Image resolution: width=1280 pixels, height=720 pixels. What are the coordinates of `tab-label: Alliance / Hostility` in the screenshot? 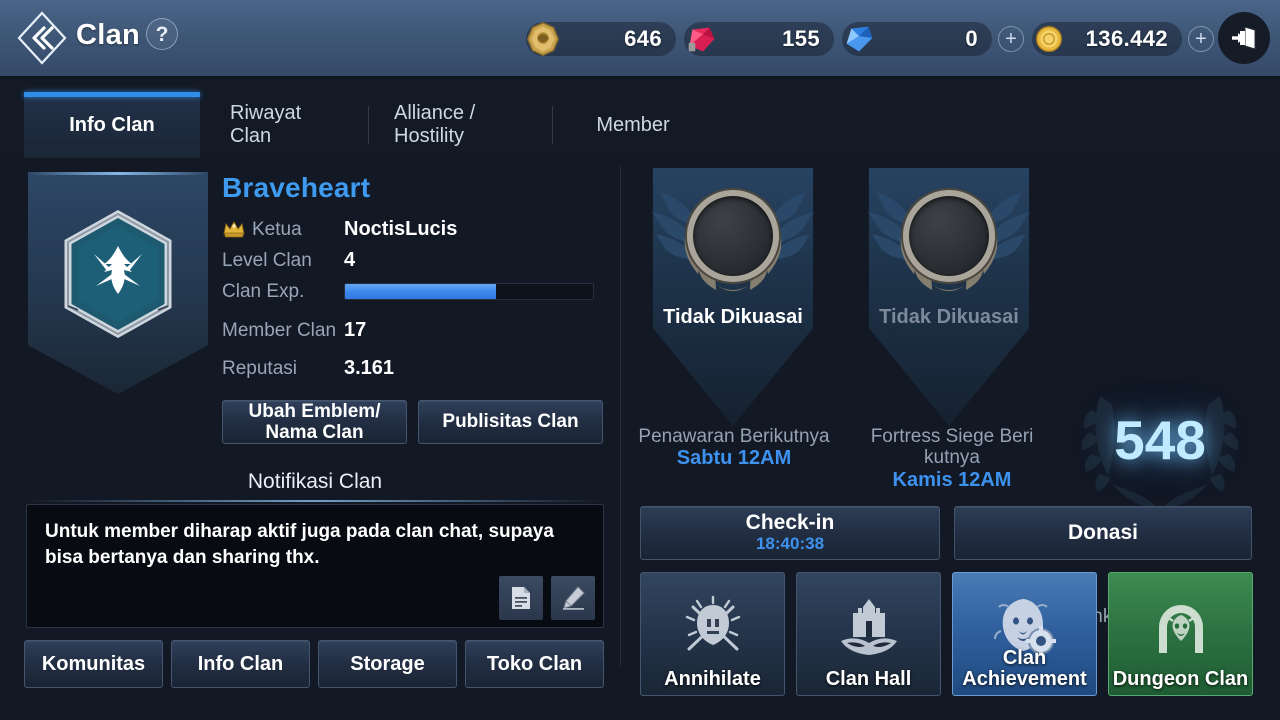 It's located at (435, 124).